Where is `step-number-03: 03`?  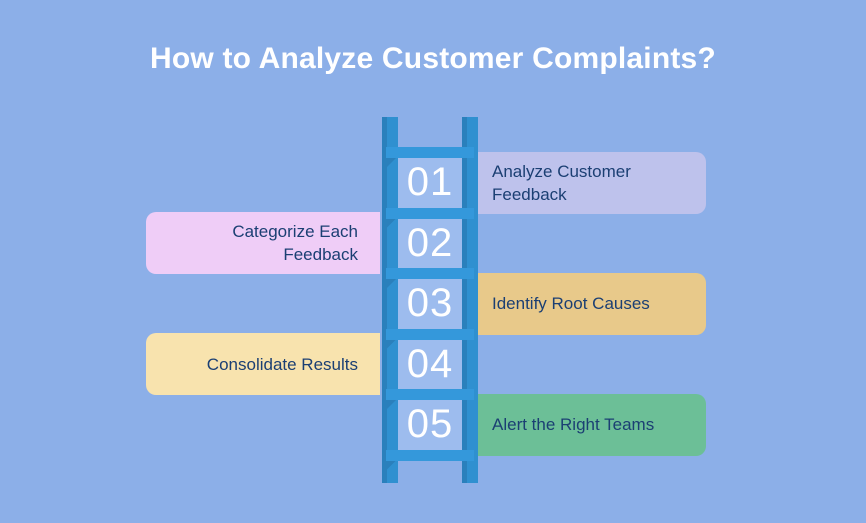
step-number-03: 03 is located at coordinates (430, 303).